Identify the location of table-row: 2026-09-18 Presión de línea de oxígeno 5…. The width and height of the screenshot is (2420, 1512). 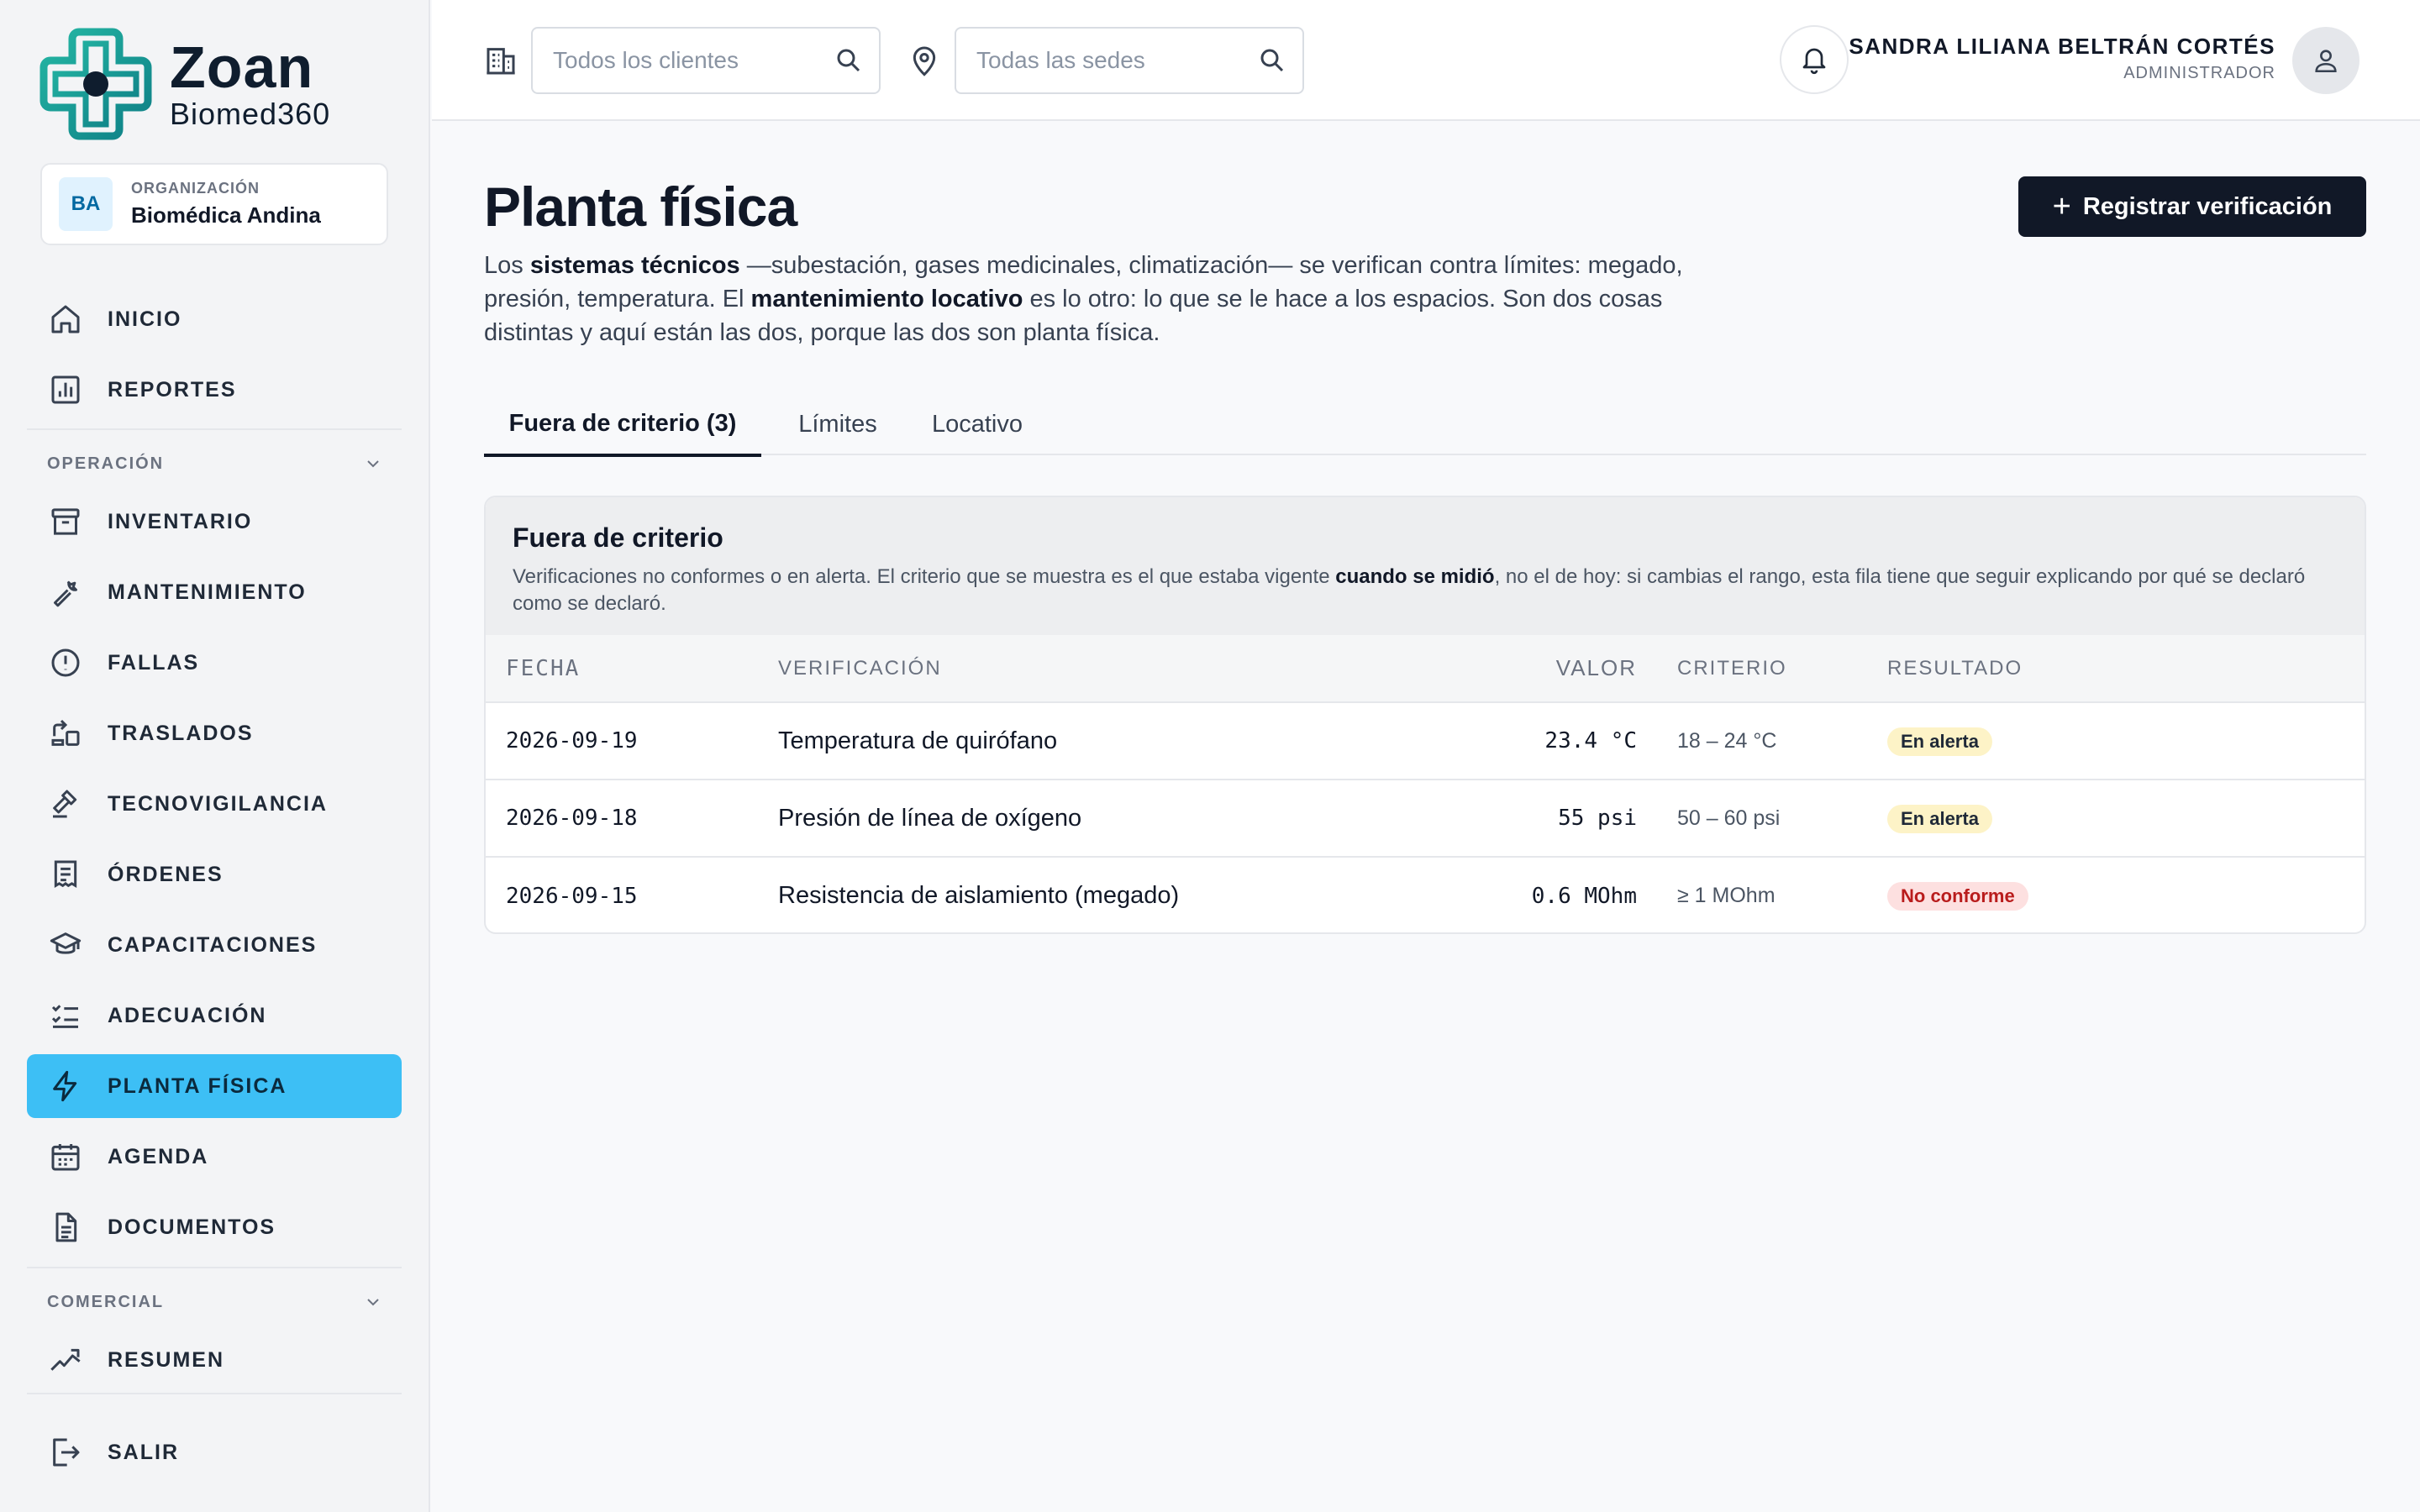
(1425, 819).